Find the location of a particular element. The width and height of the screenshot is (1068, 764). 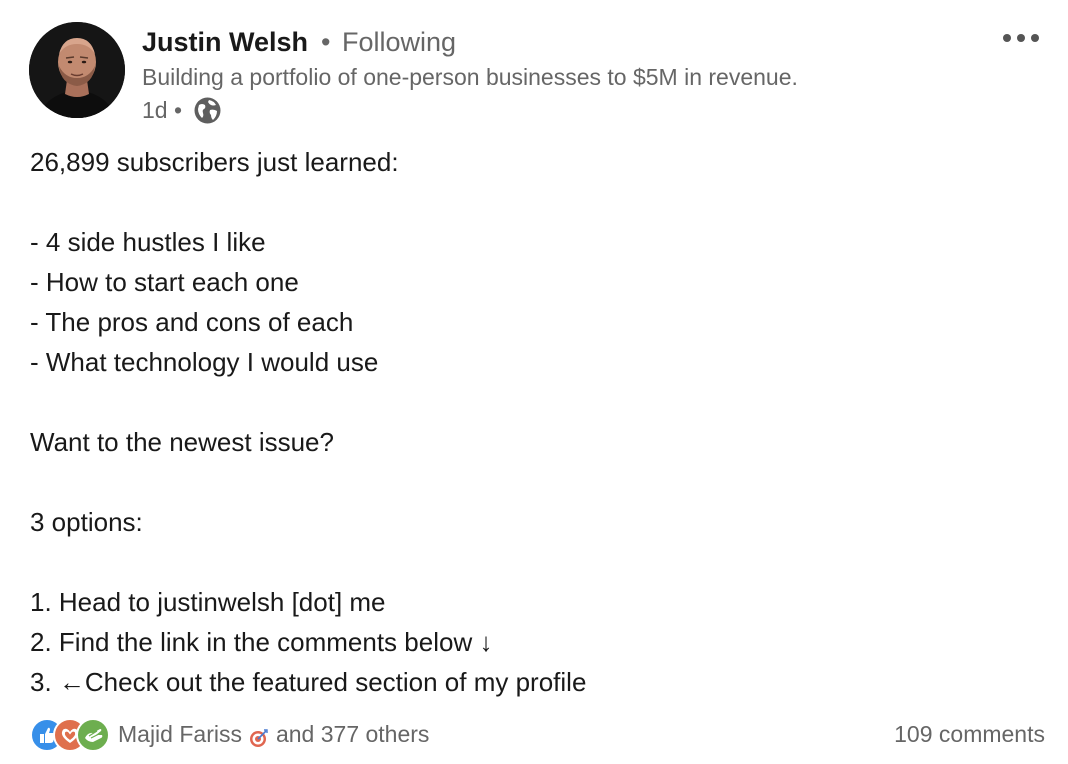

post-line: 2. Find the link in the comments below ↓ is located at coordinates (261, 642).